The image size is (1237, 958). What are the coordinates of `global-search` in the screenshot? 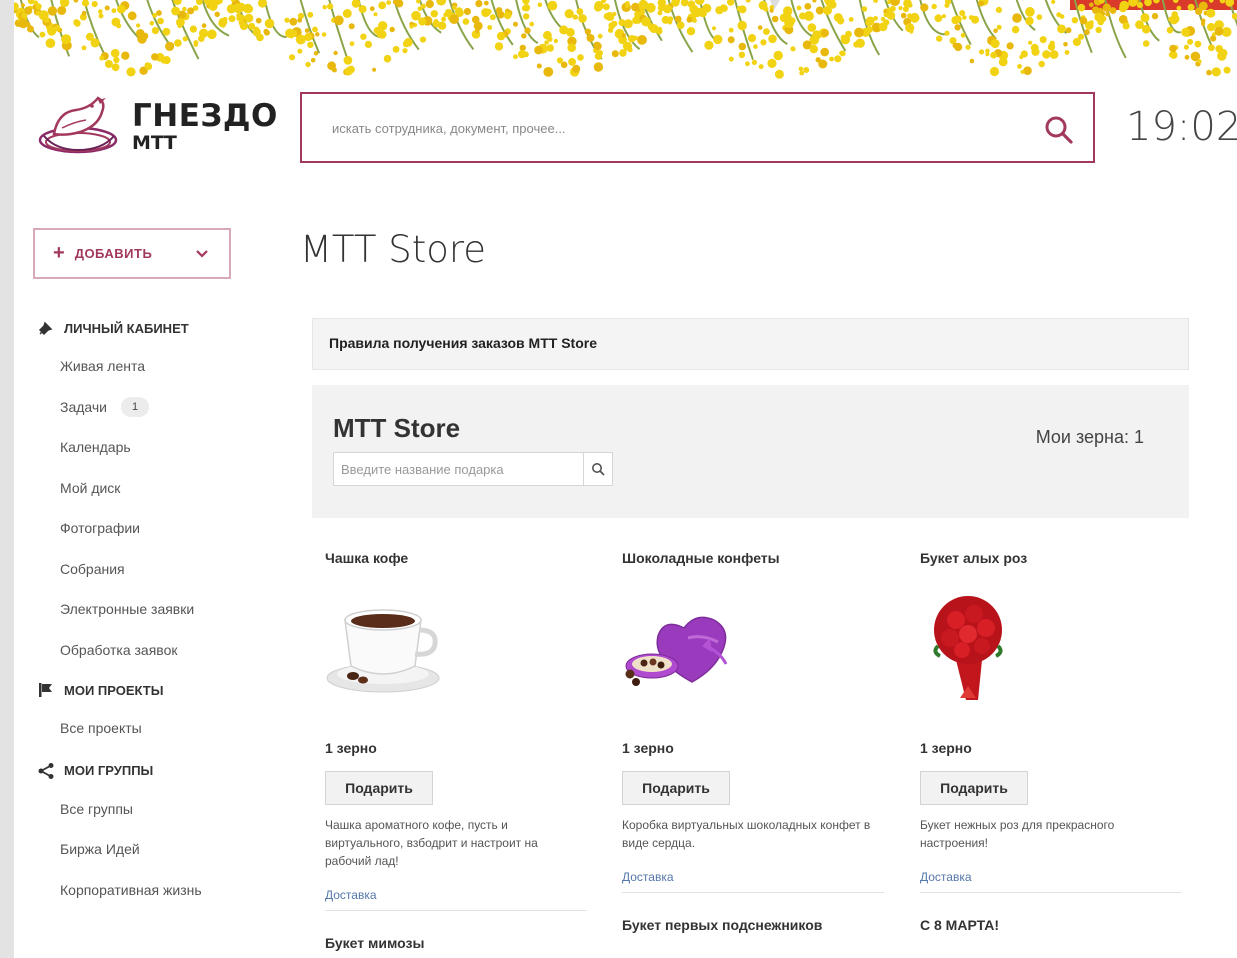 It's located at (697, 127).